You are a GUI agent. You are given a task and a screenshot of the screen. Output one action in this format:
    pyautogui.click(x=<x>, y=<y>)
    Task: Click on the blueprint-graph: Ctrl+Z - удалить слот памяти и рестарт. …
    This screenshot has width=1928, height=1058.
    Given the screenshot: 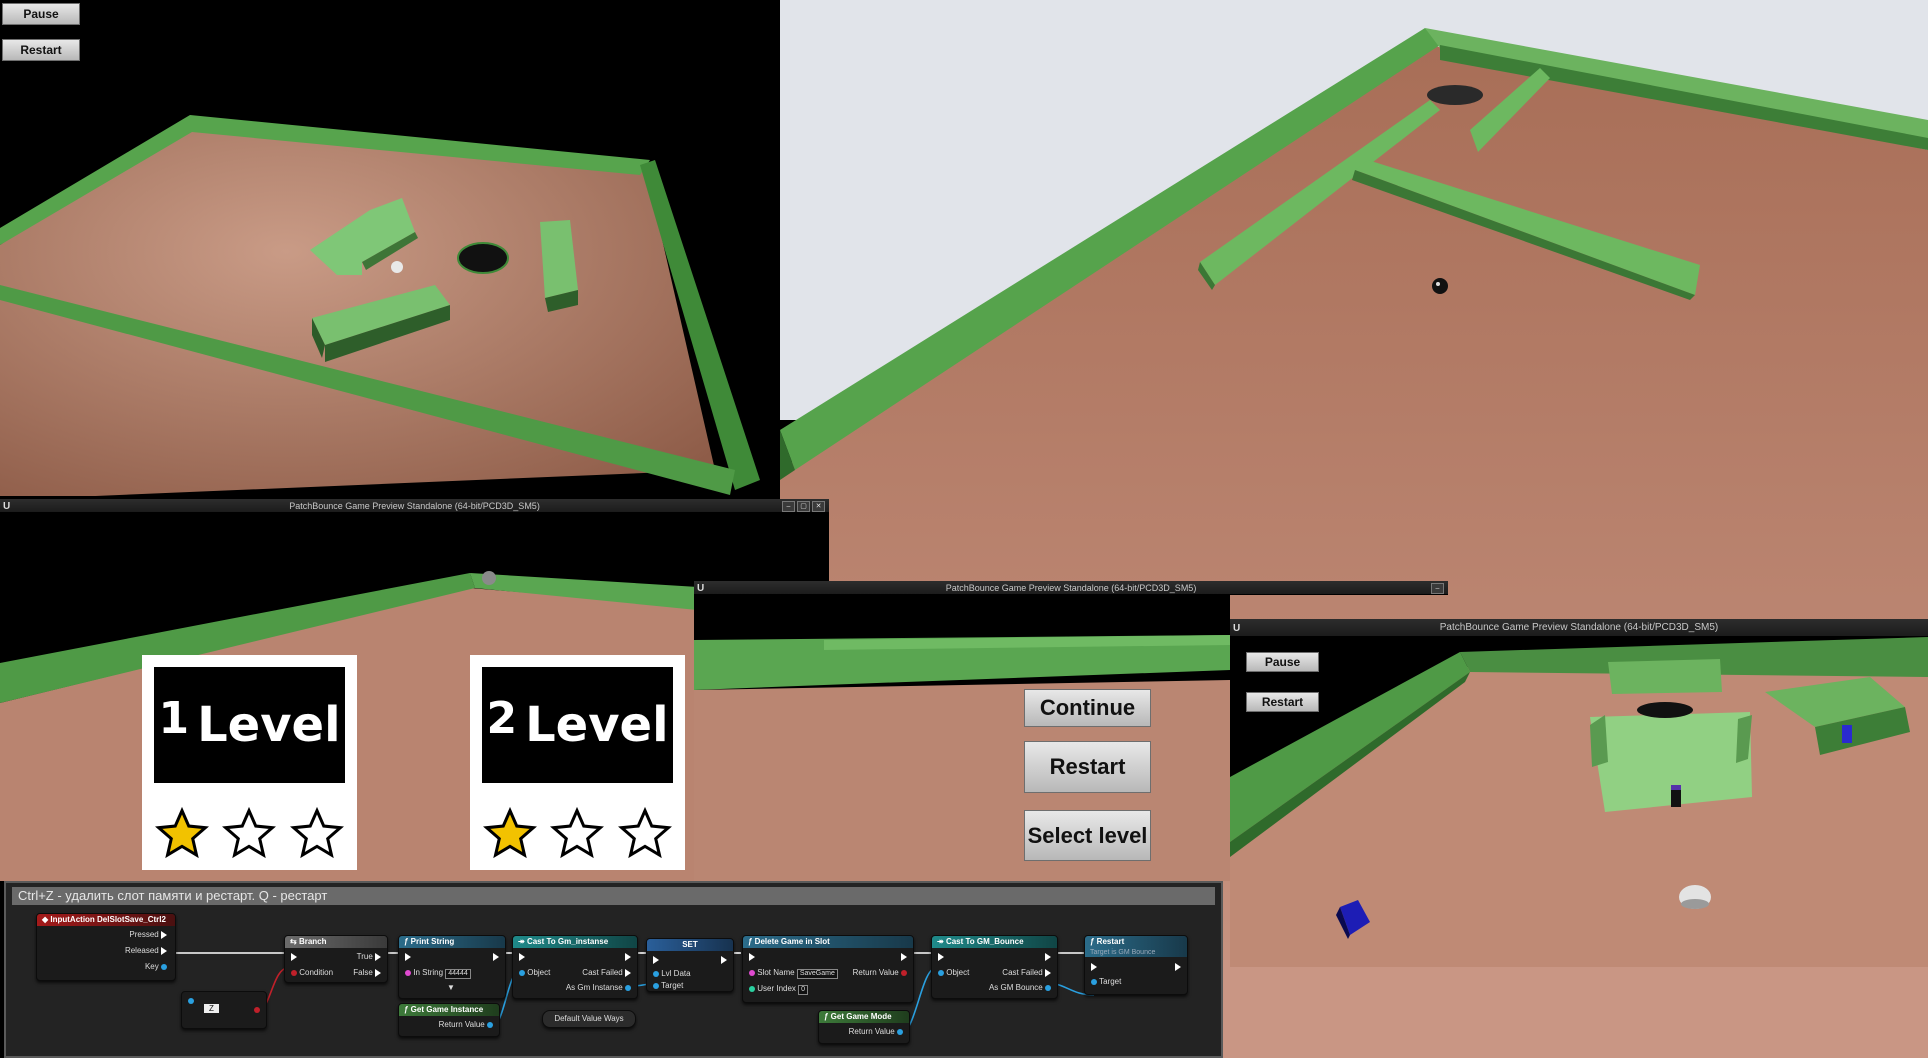 What is the action you would take?
    pyautogui.click(x=613, y=969)
    